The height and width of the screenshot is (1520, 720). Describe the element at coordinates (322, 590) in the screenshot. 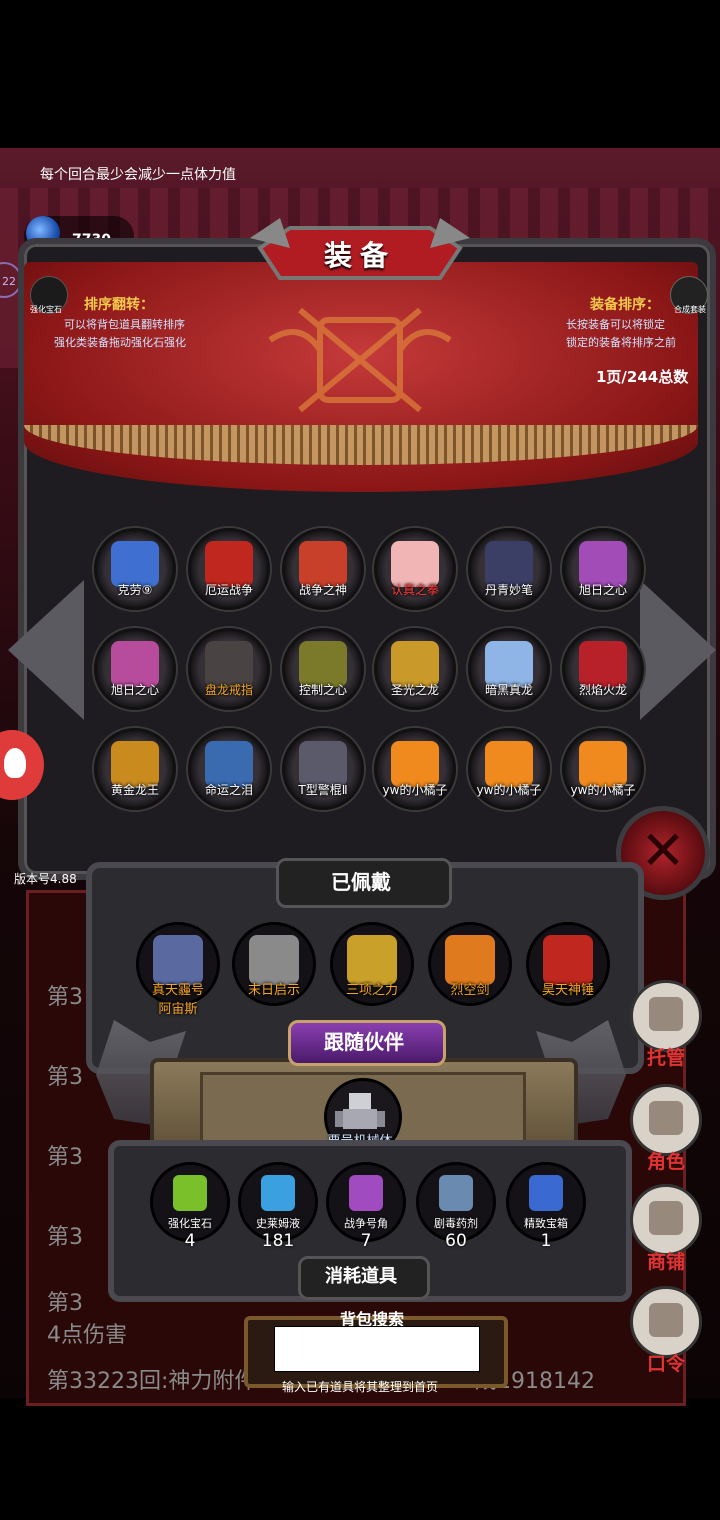

I see `equipment-label: 战争之神` at that location.